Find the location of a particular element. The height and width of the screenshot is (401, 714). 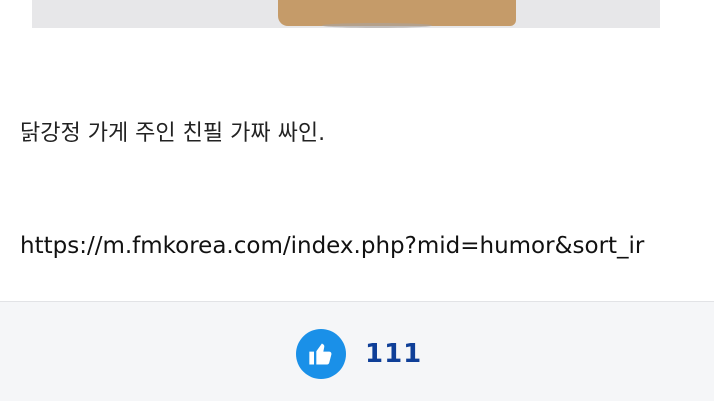

vote-group: 111 is located at coordinates (359, 354).